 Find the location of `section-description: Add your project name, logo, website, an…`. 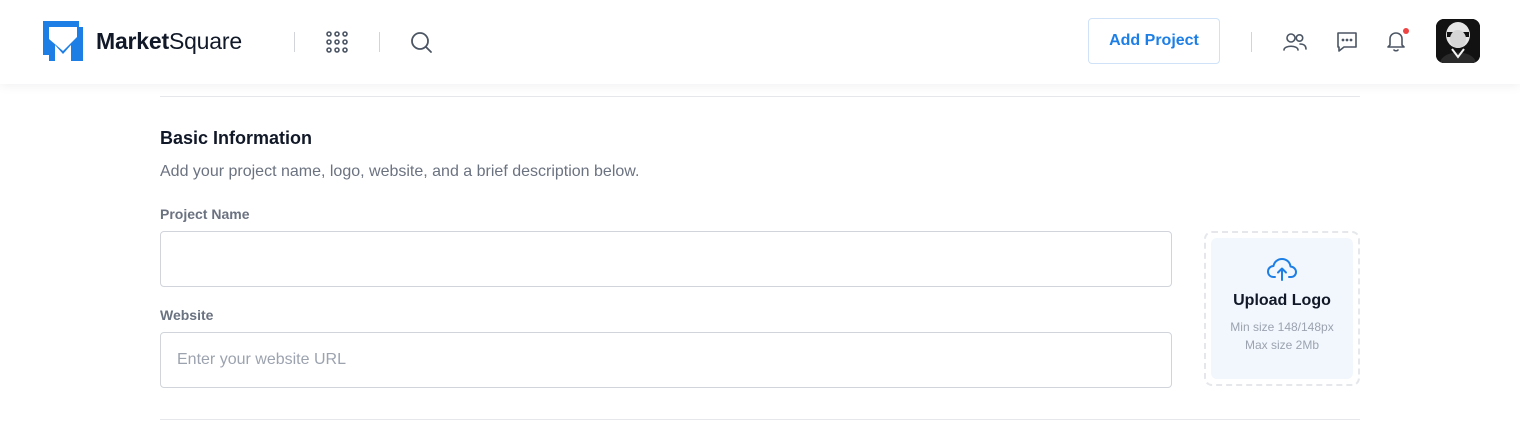

section-description: Add your project name, logo, website, an… is located at coordinates (400, 171).